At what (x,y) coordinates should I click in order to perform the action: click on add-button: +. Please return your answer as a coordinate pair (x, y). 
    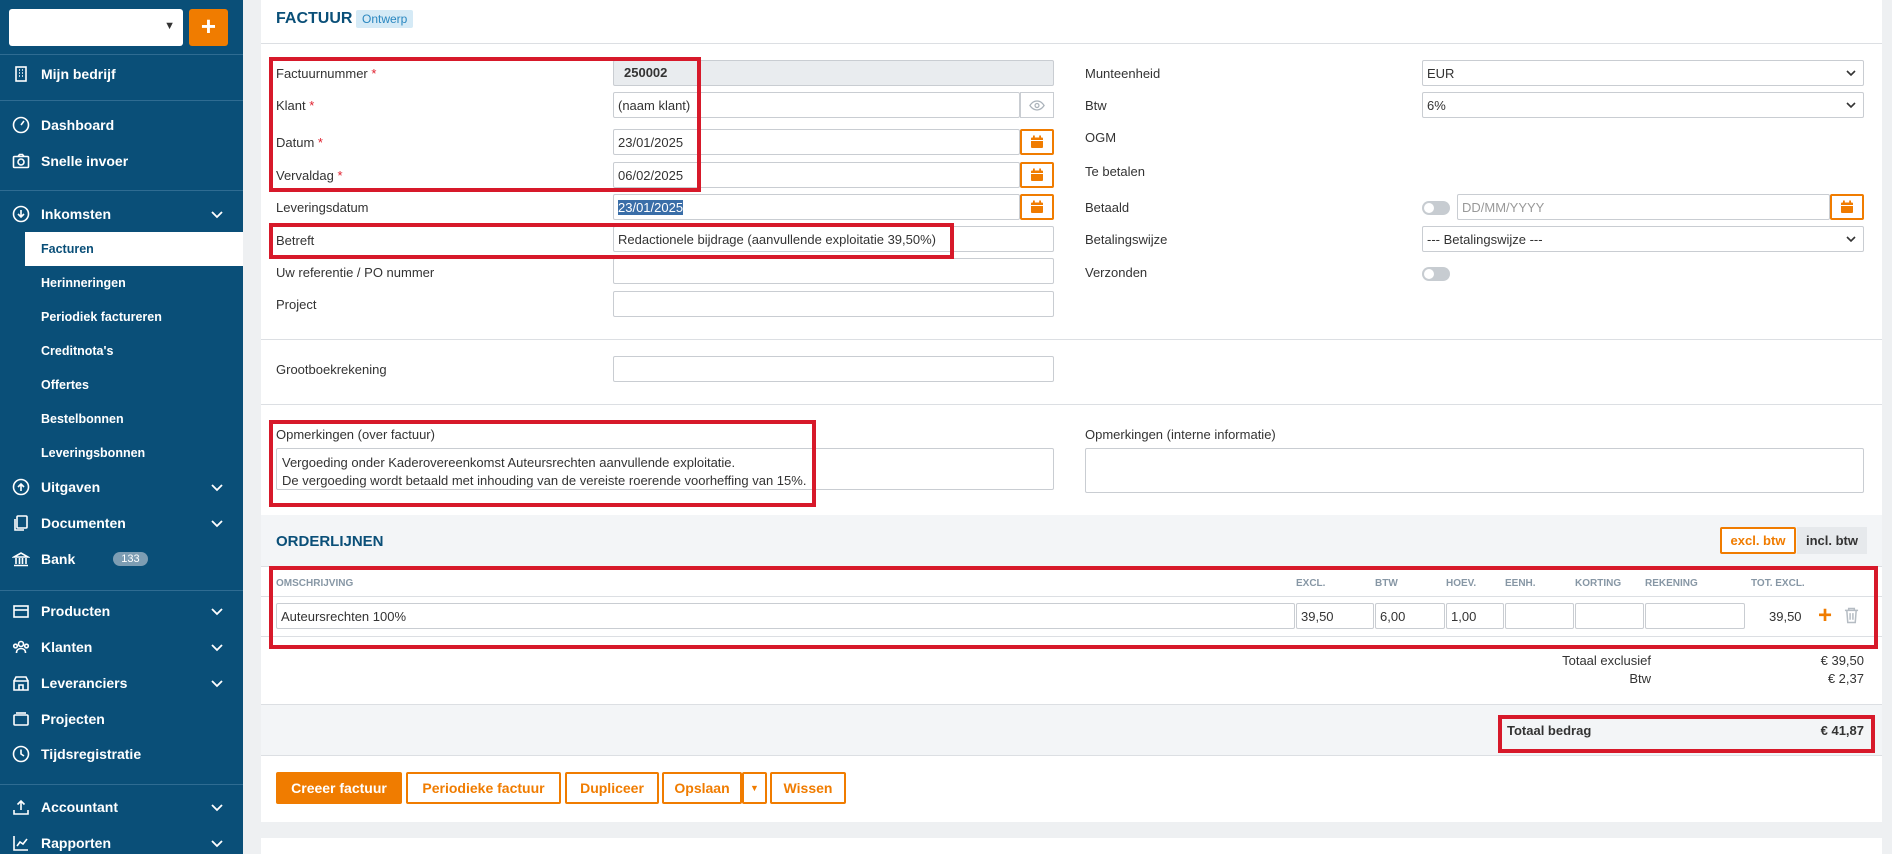
    Looking at the image, I should click on (208, 27).